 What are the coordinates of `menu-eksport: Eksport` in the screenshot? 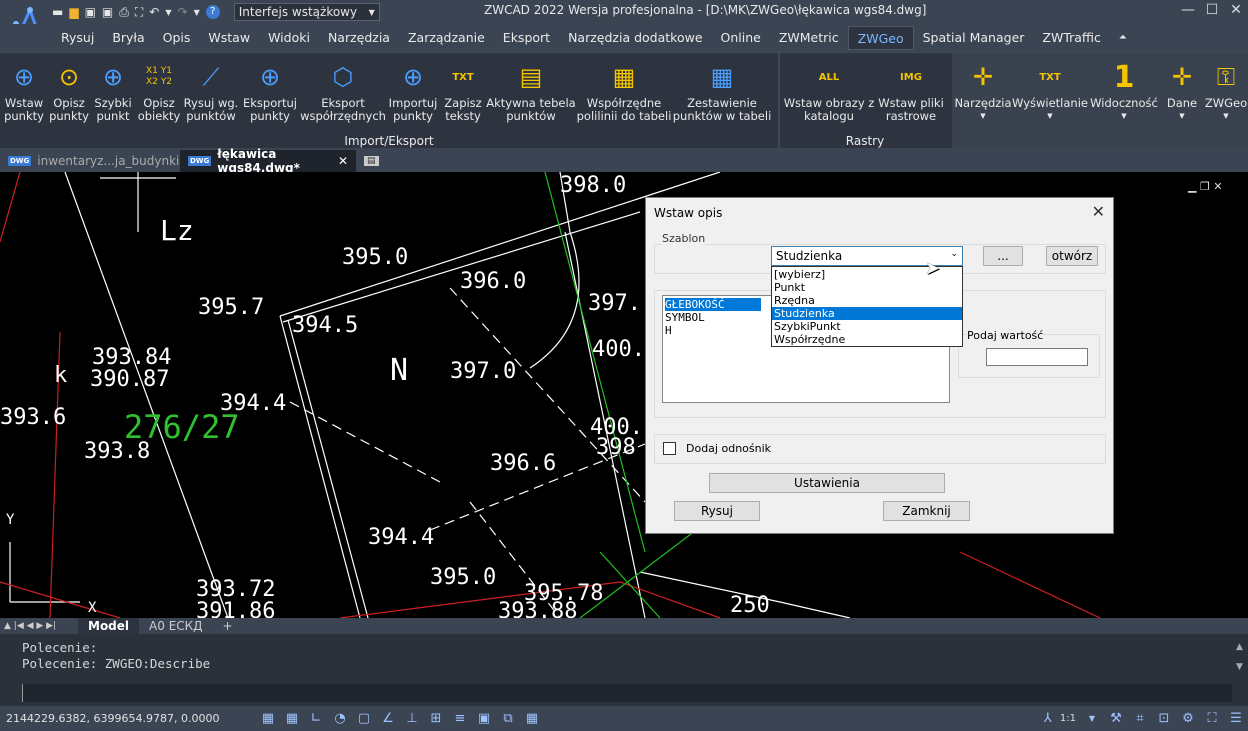 It's located at (526, 38).